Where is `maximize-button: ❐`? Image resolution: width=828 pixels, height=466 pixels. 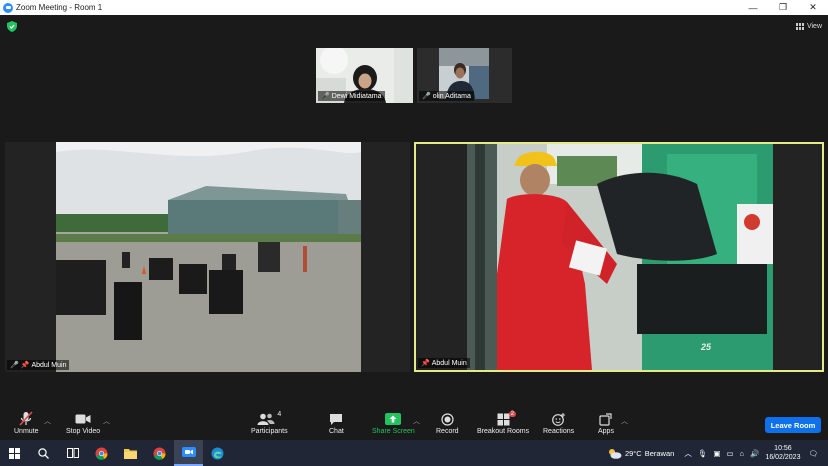 maximize-button: ❐ is located at coordinates (783, 7).